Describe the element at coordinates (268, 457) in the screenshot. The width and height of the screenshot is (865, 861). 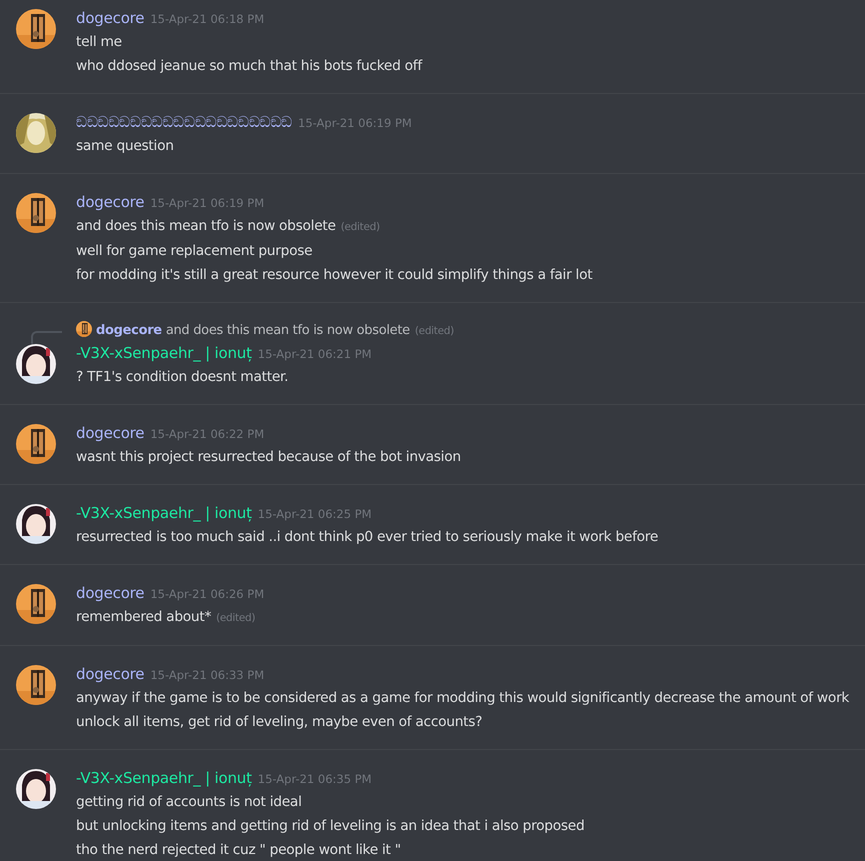
I see `message-text: wasnt this project resurrected because of the bot invasion` at that location.